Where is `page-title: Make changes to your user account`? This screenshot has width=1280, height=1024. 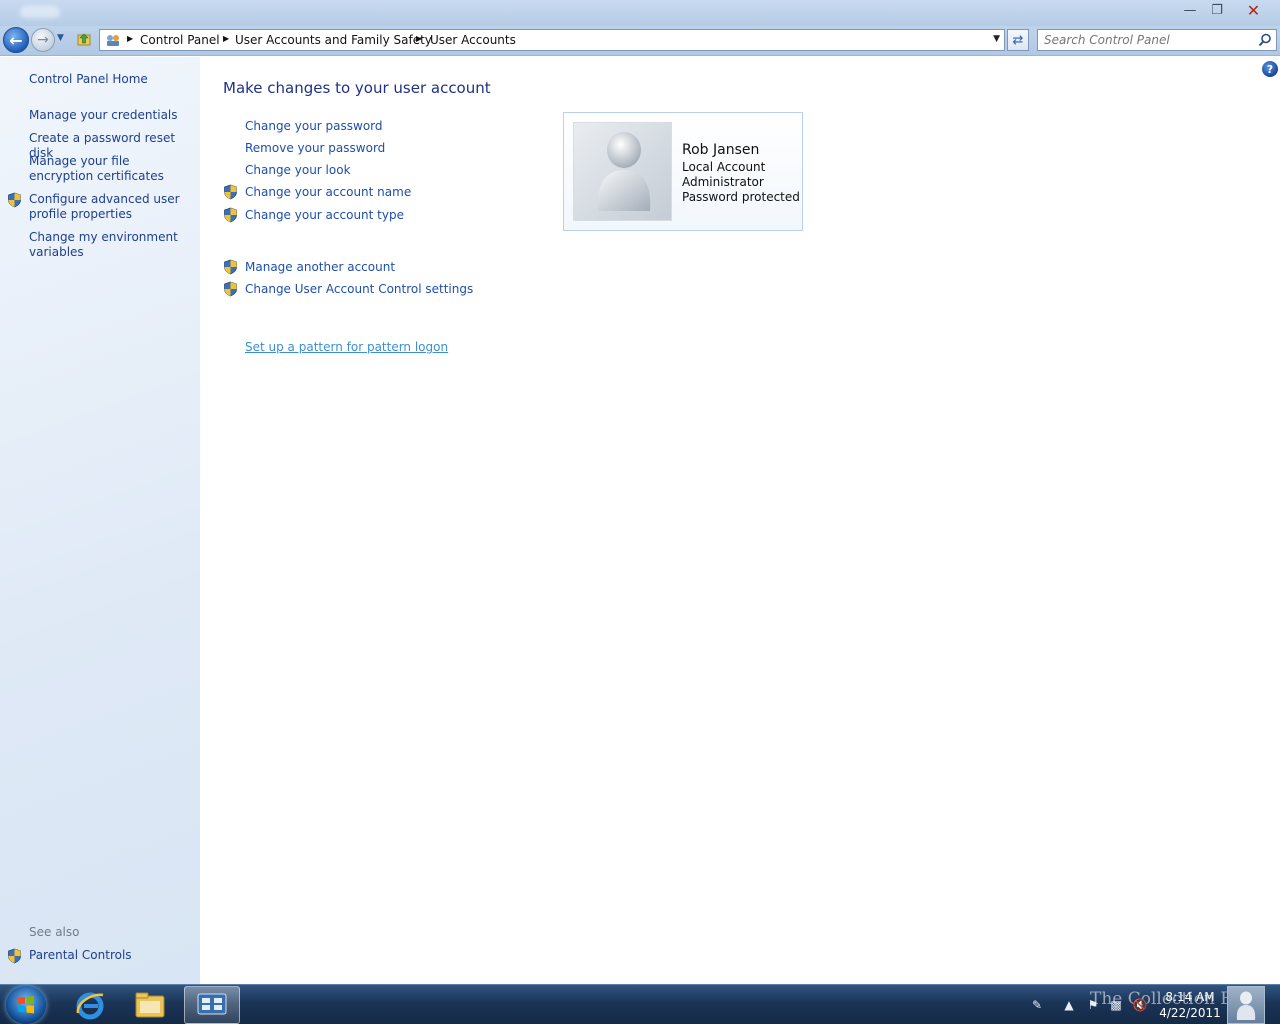
page-title: Make changes to your user account is located at coordinates (357, 88).